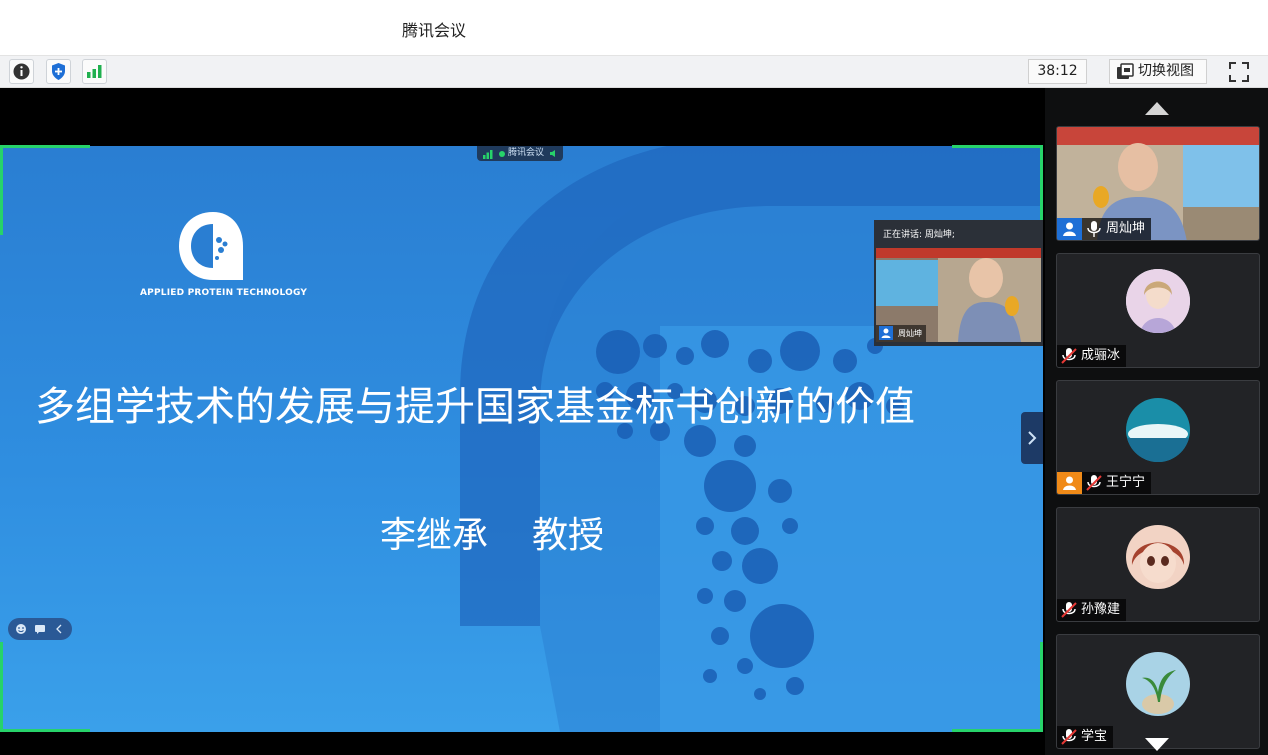 This screenshot has width=1268, height=755. I want to click on speaker-name: 周灿坤, so click(910, 333).